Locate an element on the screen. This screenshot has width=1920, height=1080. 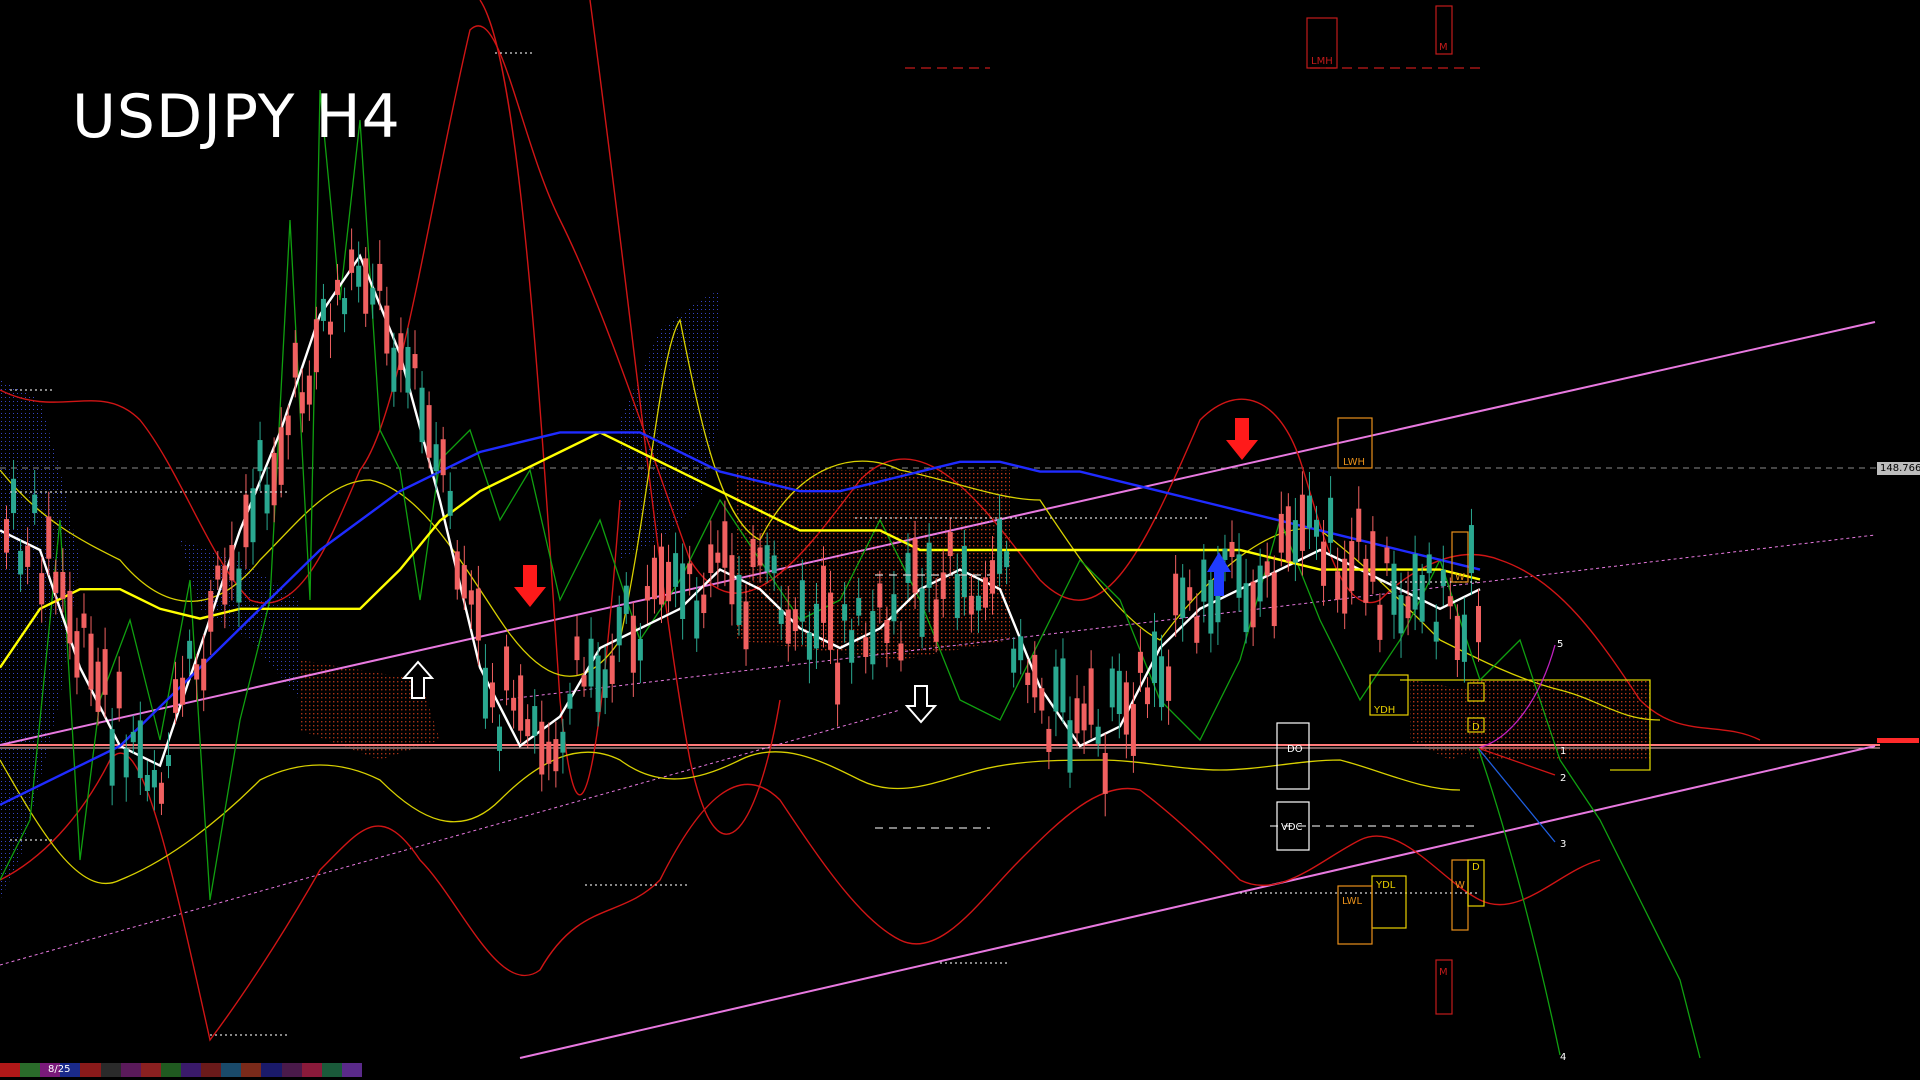
zone-label-d-bottom: D is located at coordinates (1476, 867).